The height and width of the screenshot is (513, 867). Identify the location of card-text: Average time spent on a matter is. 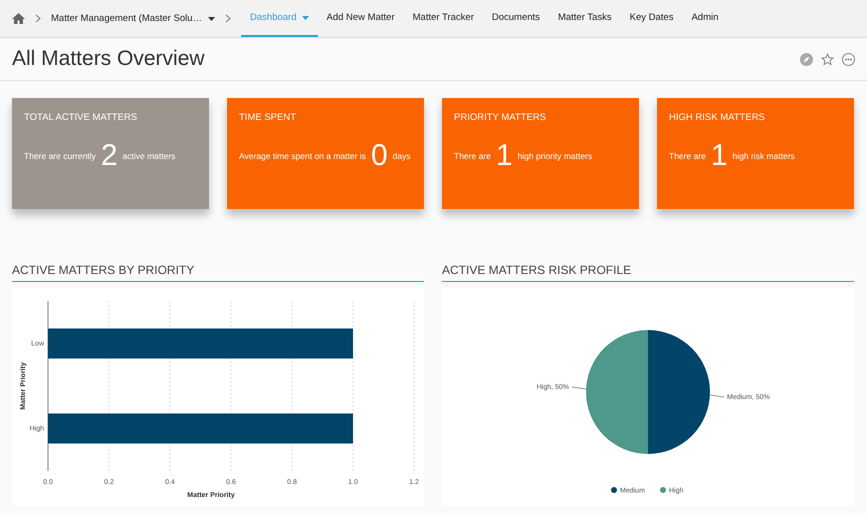
(302, 156).